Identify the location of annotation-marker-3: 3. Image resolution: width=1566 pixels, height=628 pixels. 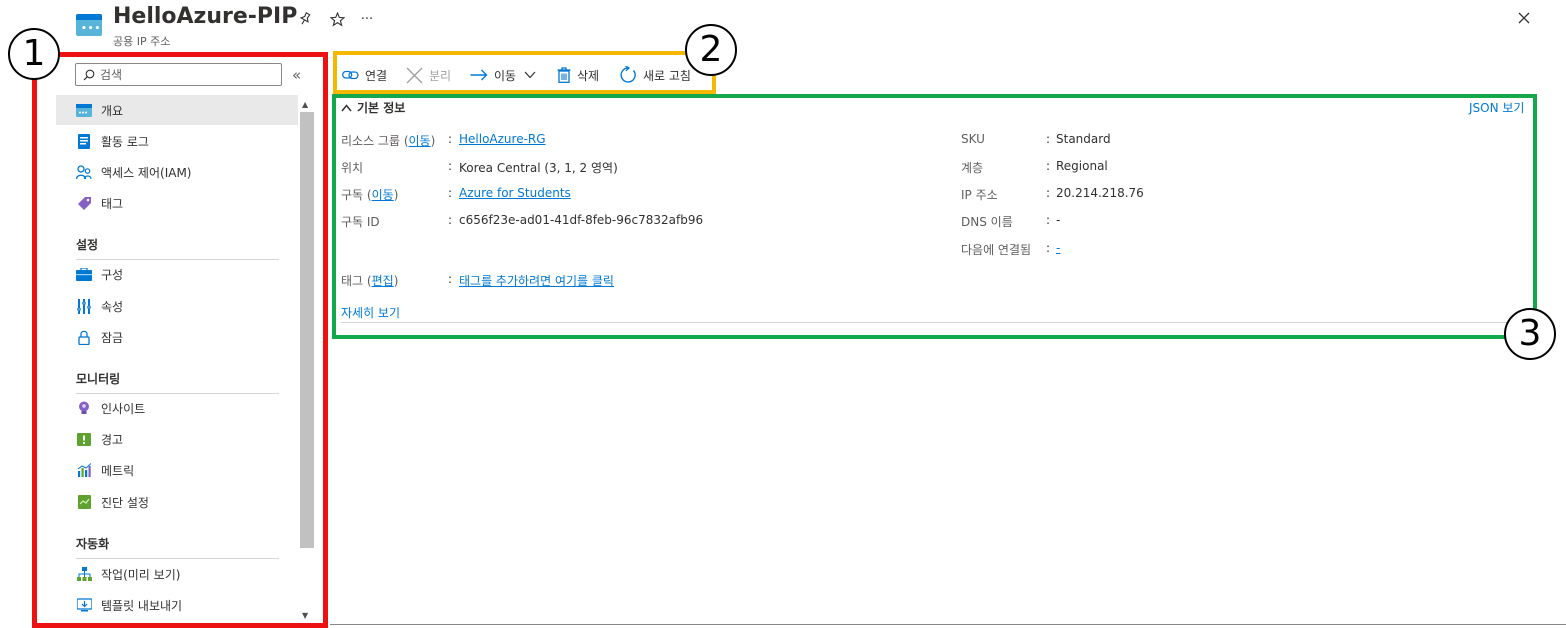
(1530, 334).